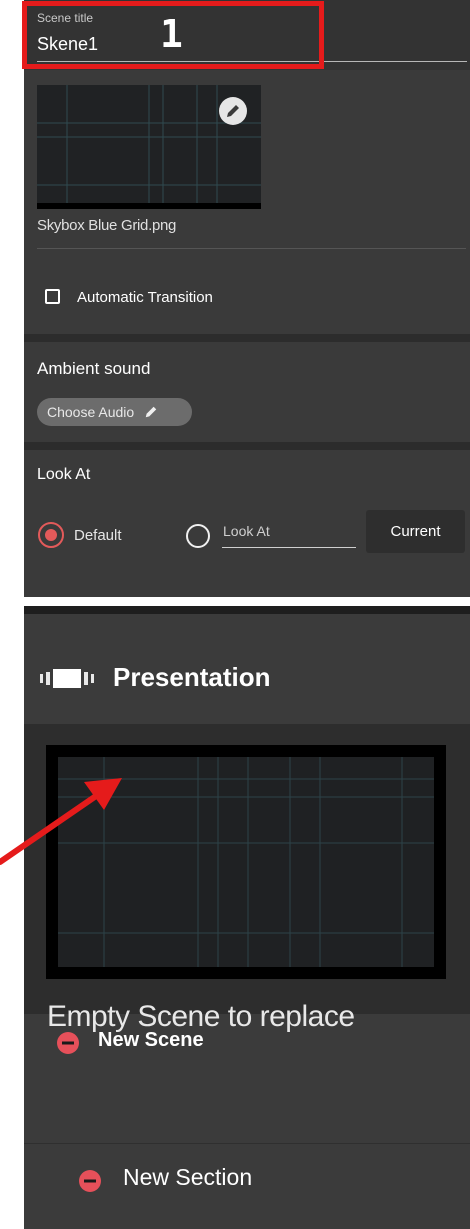  I want to click on automatic-transition-label: Automatic Transition, so click(145, 297).